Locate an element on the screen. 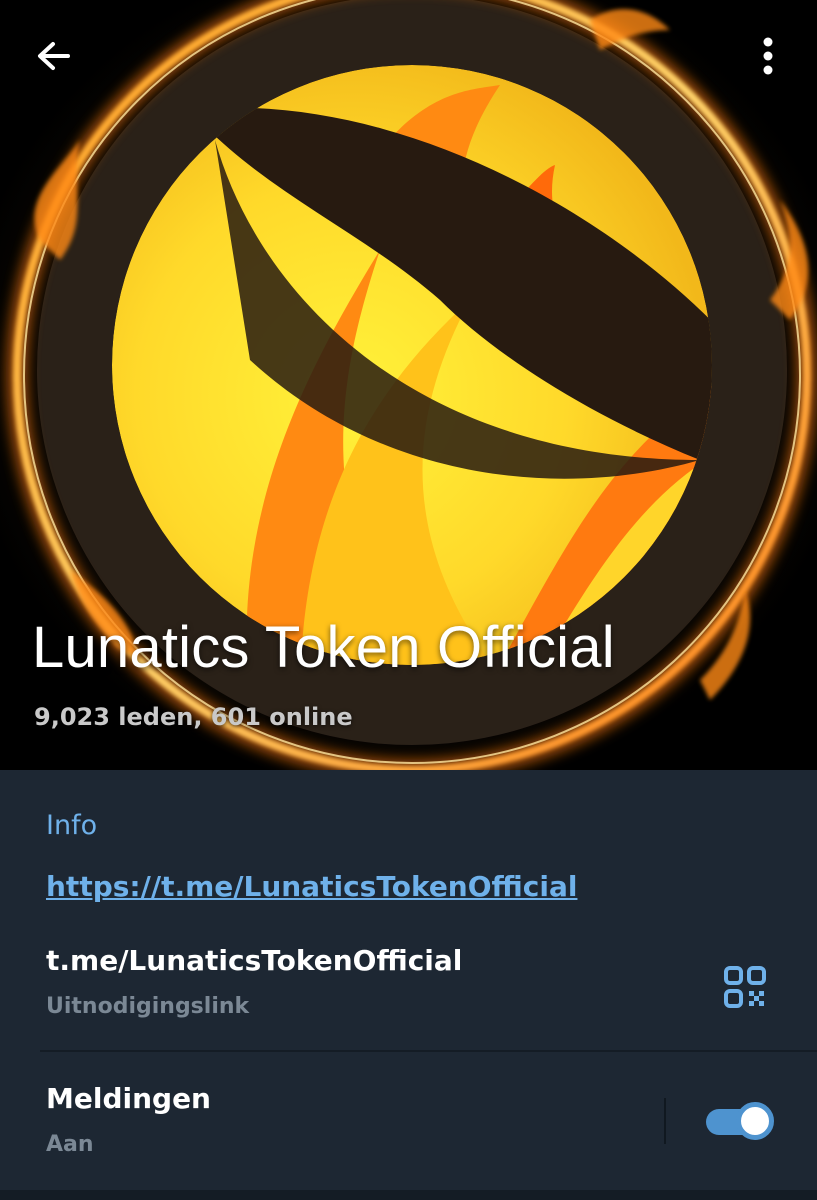  back-button is located at coordinates (54, 56).